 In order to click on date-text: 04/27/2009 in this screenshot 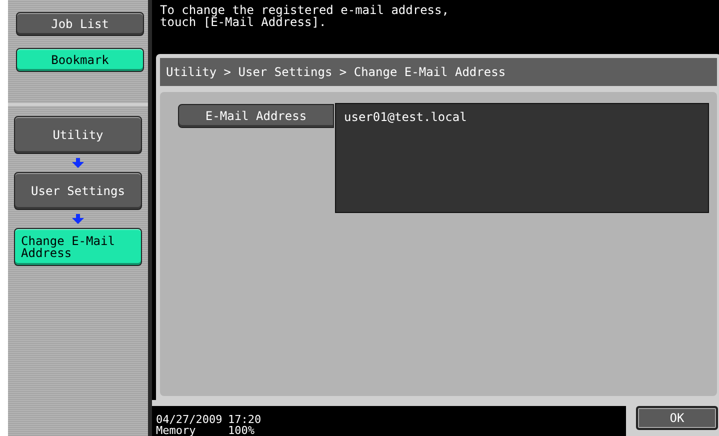, I will do `click(188, 419)`.